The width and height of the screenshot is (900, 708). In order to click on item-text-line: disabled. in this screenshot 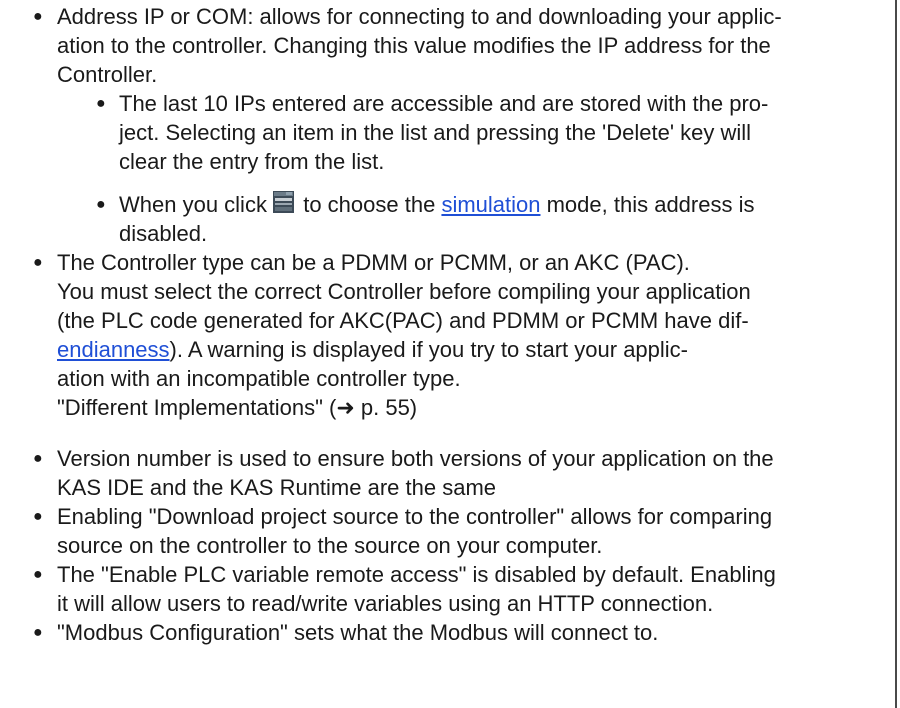, I will do `click(163, 233)`.